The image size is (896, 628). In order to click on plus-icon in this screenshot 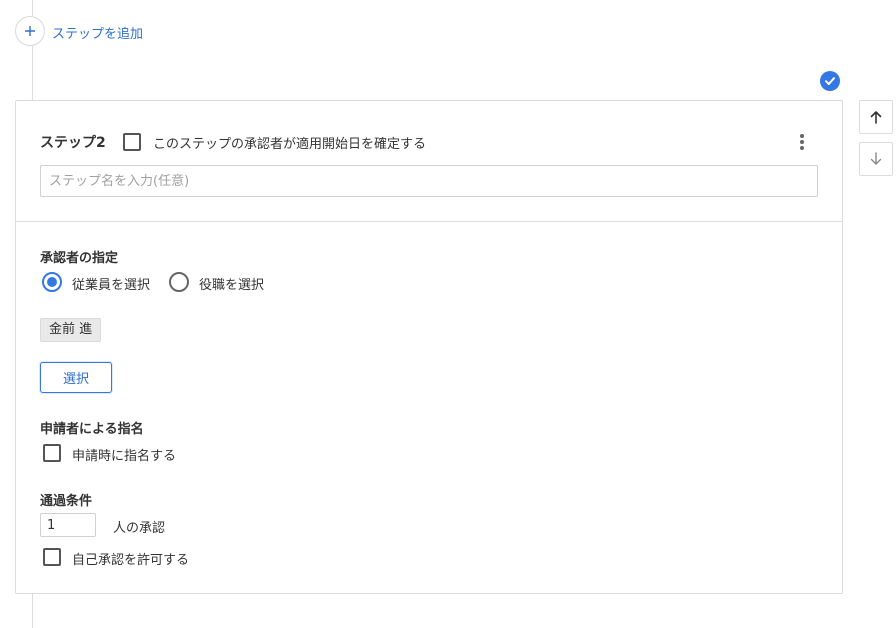, I will do `click(30, 31)`.